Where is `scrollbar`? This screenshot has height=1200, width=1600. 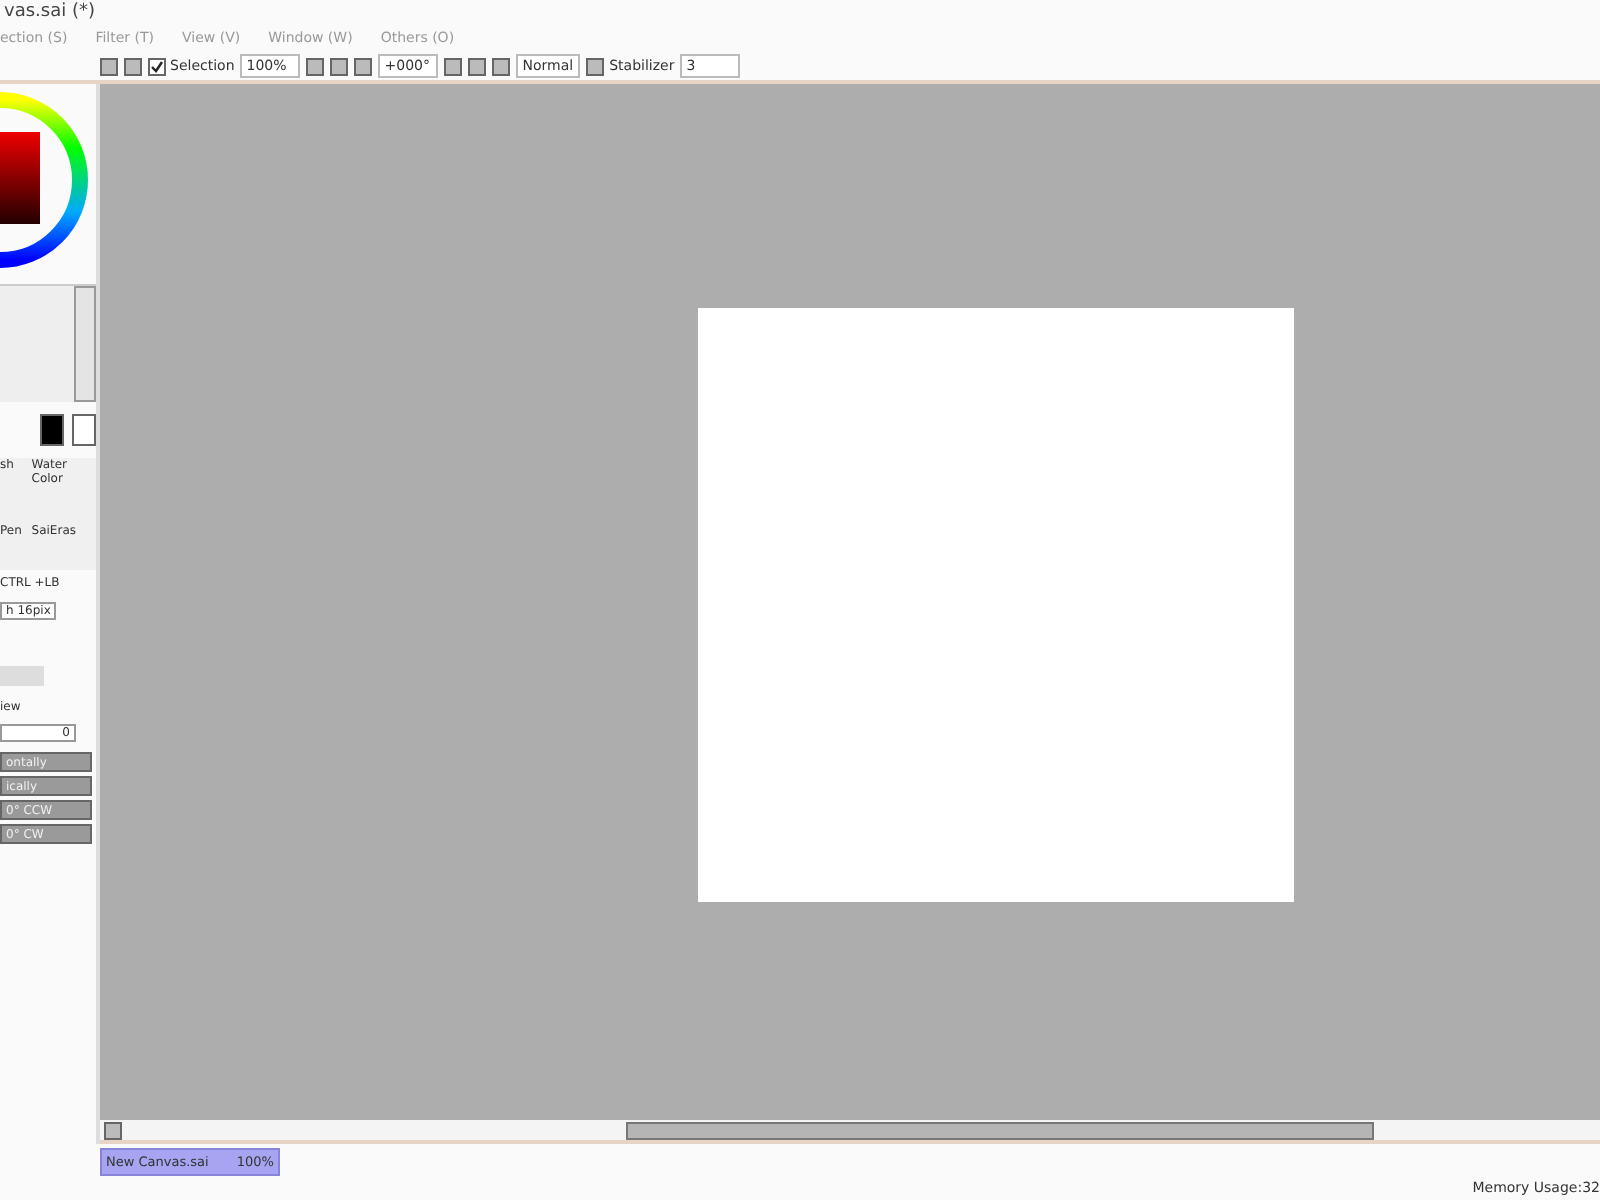
scrollbar is located at coordinates (85, 344).